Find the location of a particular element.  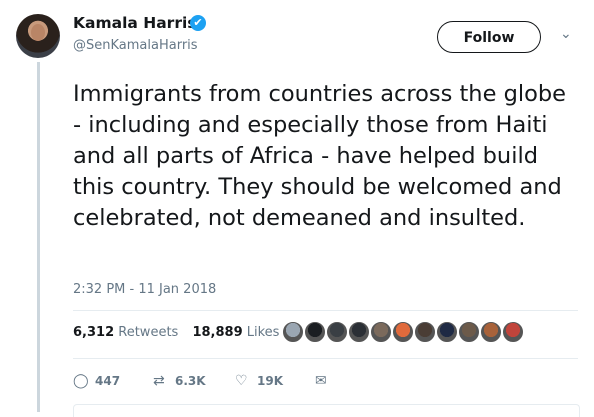

envelope-icon: ✉ is located at coordinates (321, 381).